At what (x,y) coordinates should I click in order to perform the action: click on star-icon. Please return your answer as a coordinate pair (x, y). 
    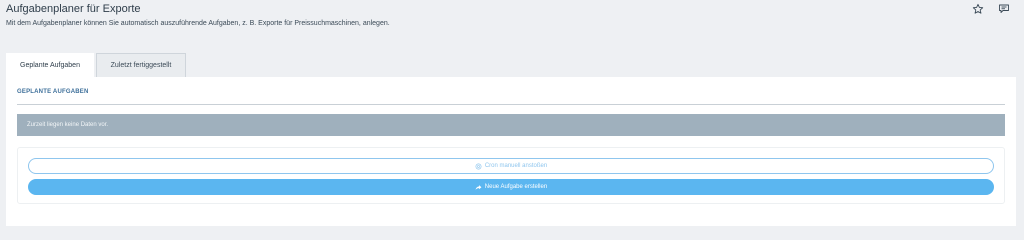
    Looking at the image, I should click on (978, 9).